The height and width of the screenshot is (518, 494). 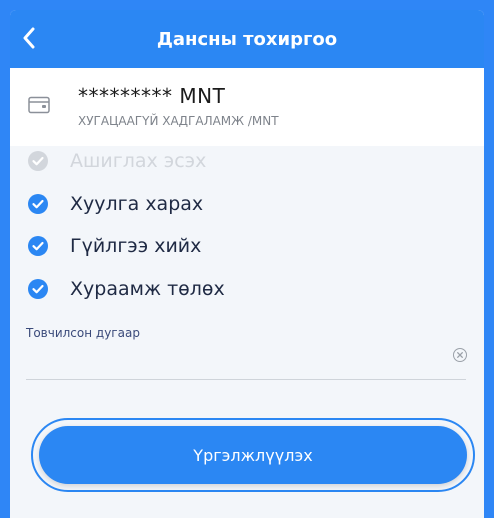 I want to click on permission-make-transaction: Гүйлгээ хийх, so click(x=114, y=246).